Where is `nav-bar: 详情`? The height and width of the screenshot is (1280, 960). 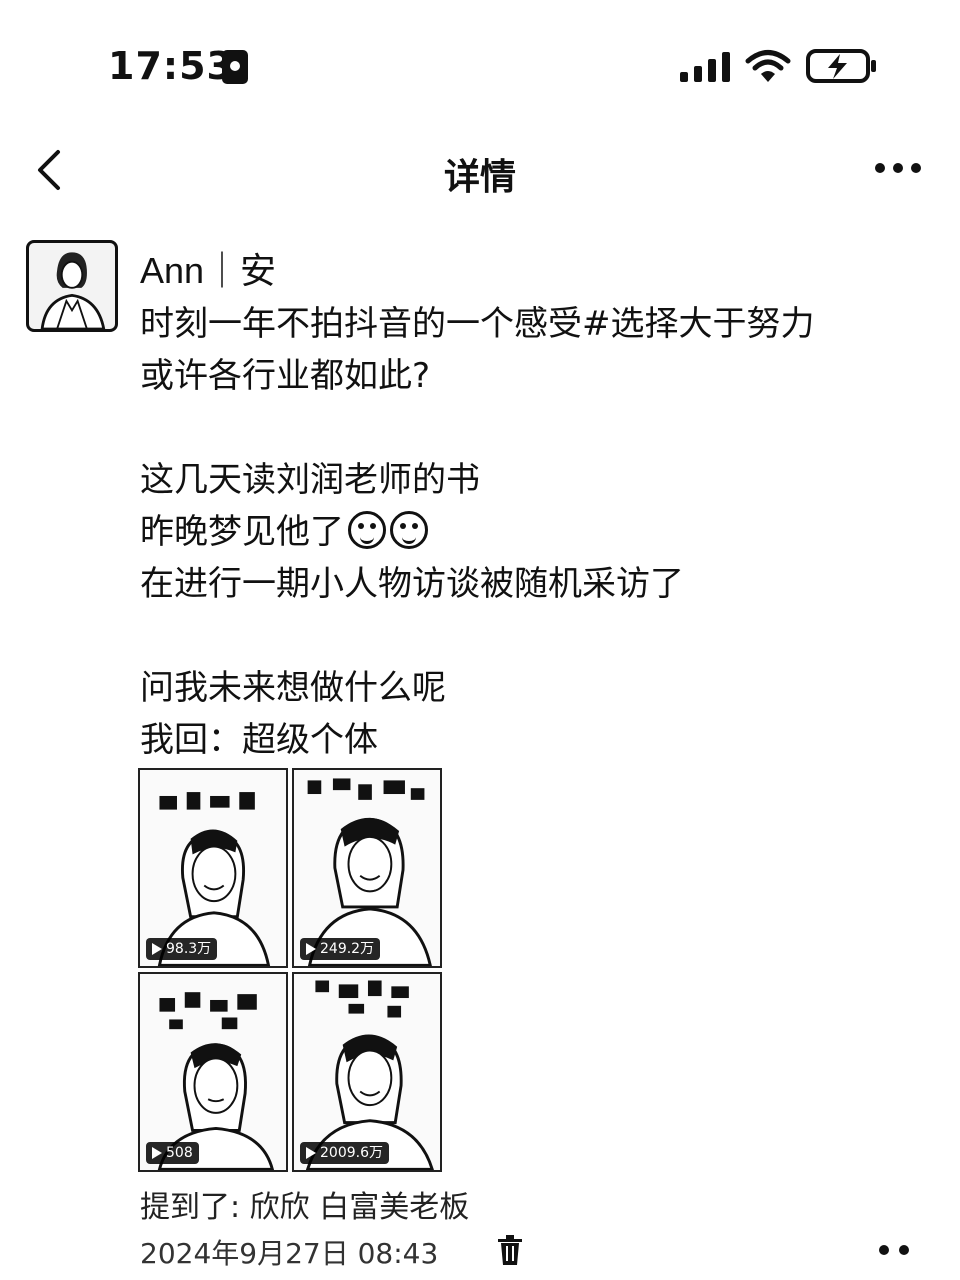
nav-bar: 详情 is located at coordinates (480, 170).